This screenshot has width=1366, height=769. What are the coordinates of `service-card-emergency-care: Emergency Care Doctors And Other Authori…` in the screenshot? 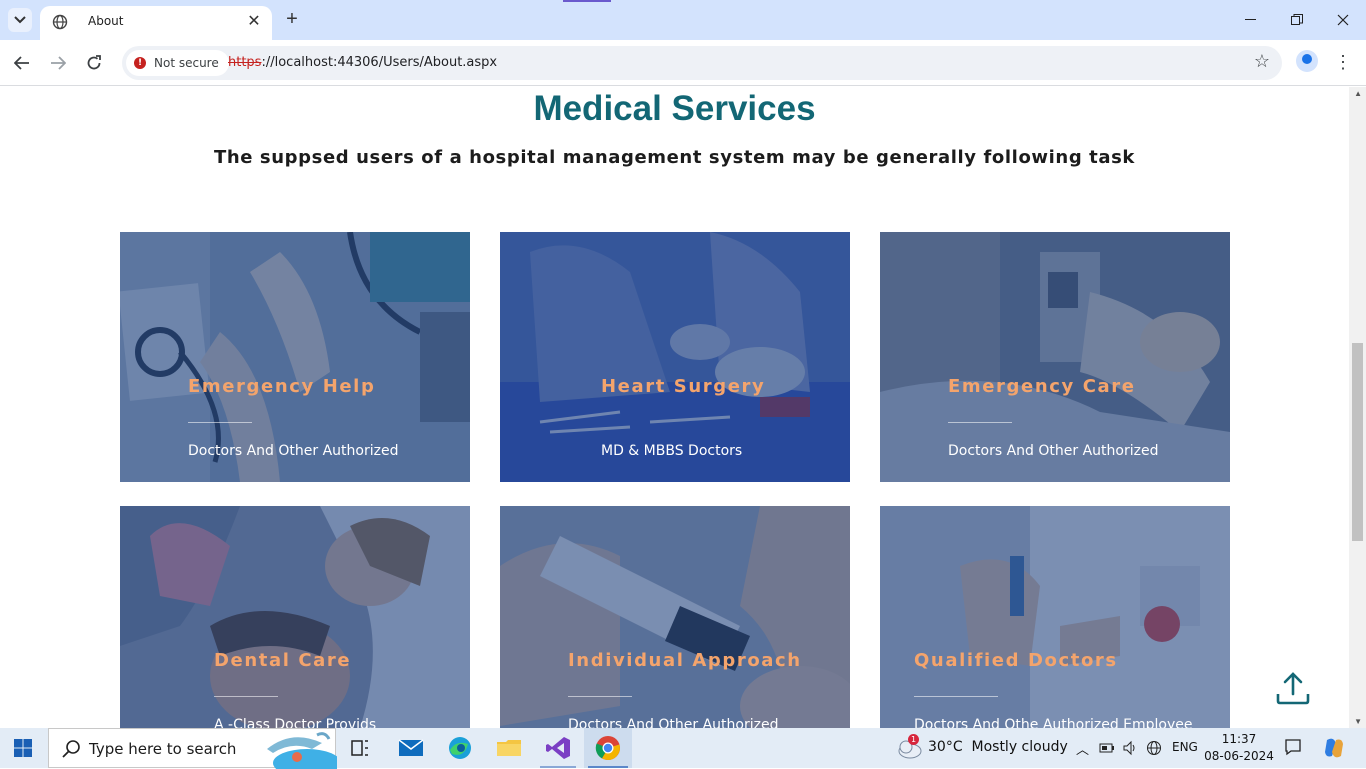 It's located at (1055, 357).